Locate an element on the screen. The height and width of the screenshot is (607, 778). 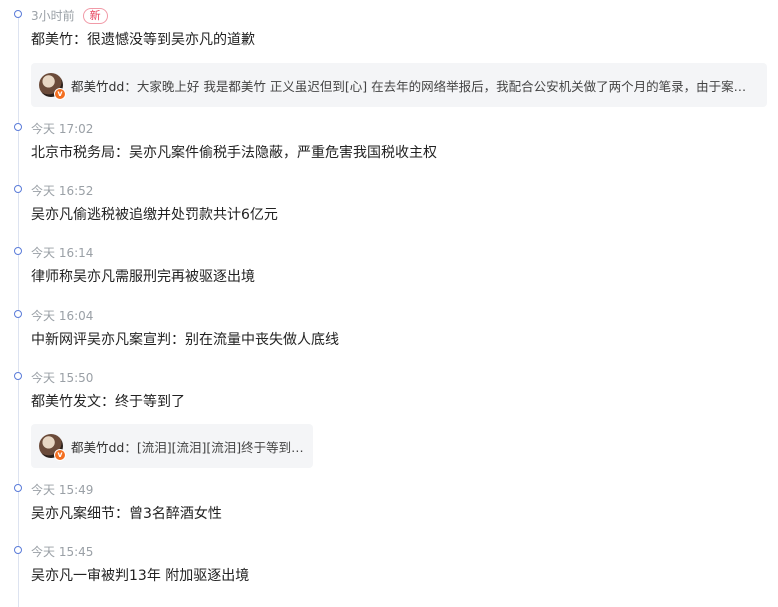
headline-link: 吴亦凡一审被判13年 附加驱逐出境 is located at coordinates (140, 576).